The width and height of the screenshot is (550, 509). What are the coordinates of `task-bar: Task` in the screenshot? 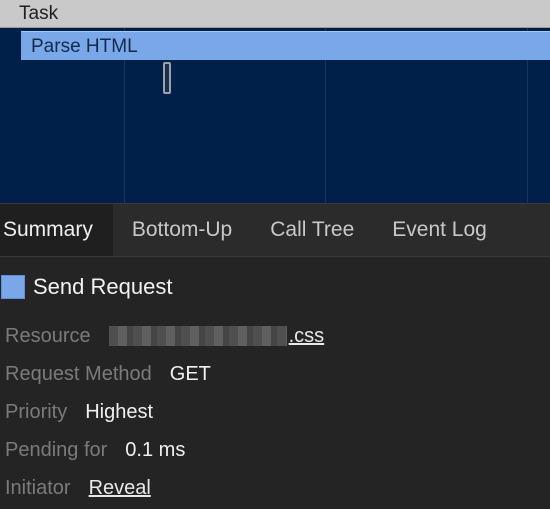 It's located at (275, 14).